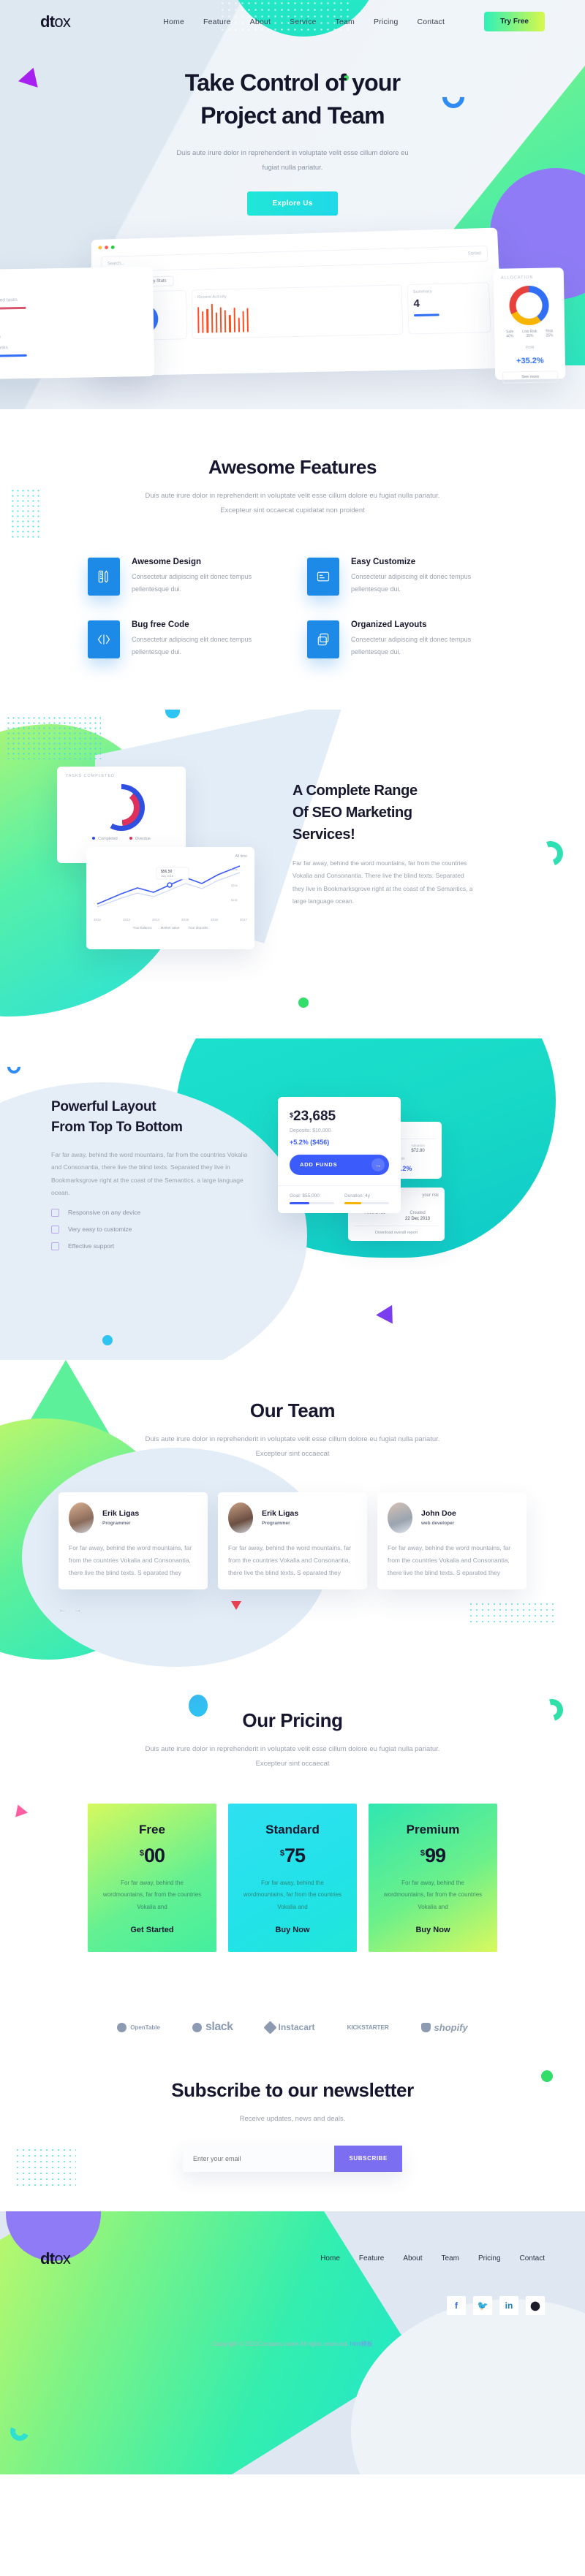 The height and width of the screenshot is (2576, 585). I want to click on nav-item-home: Home, so click(173, 22).